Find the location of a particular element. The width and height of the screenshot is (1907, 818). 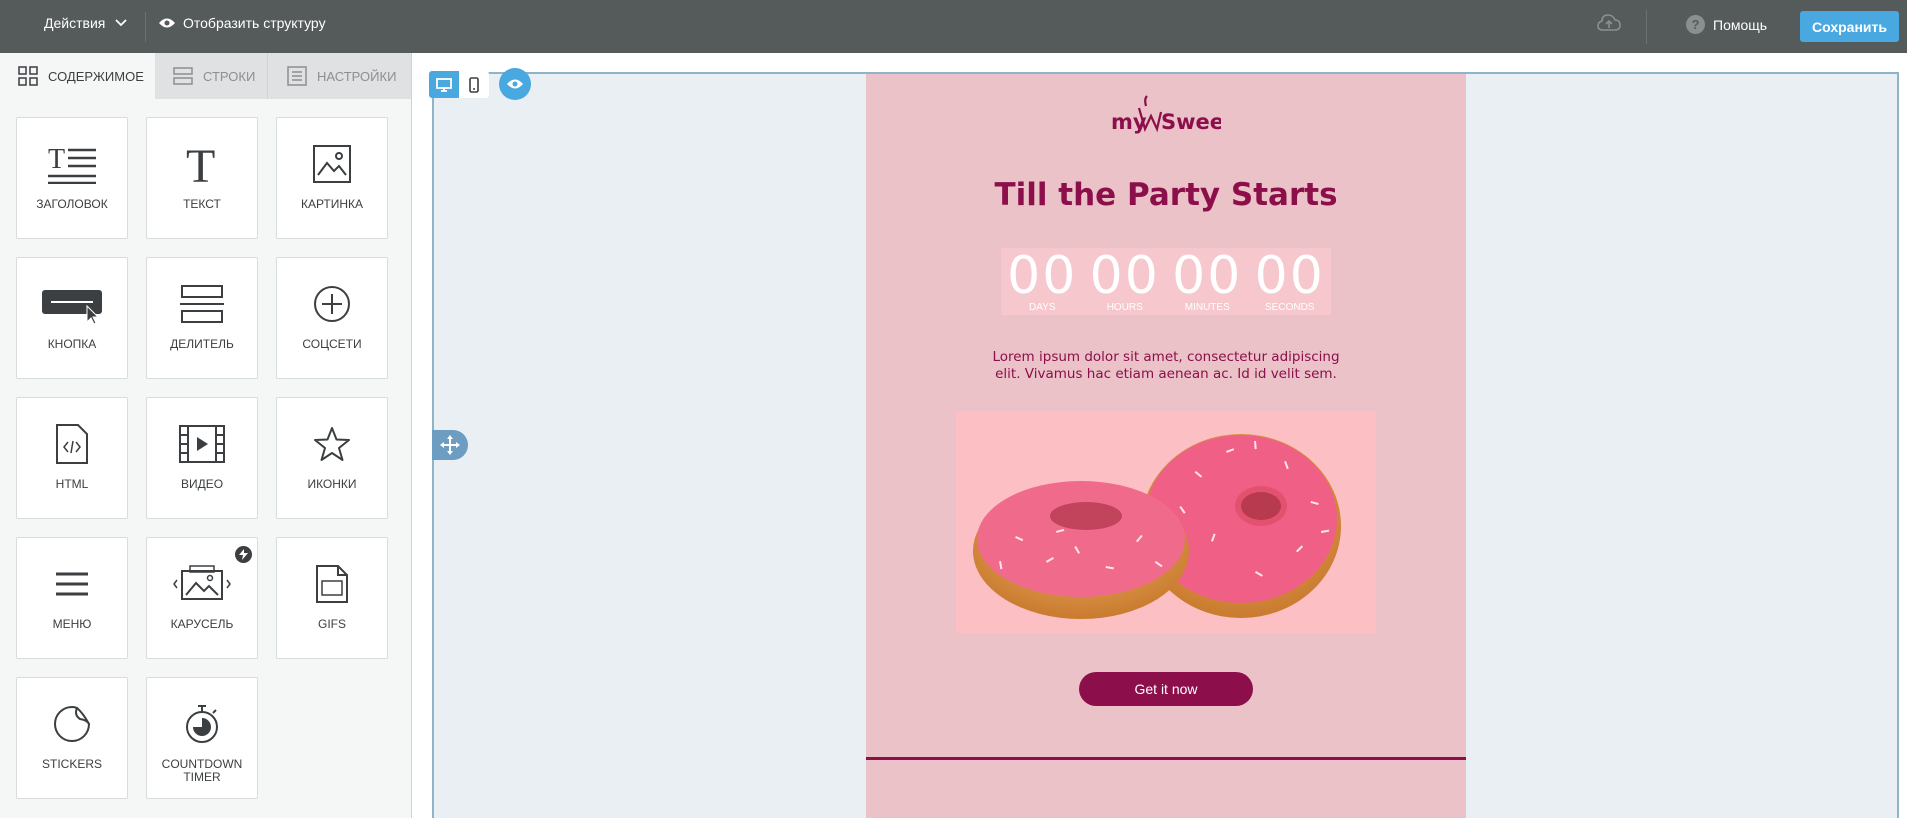

save-button: Сохранить is located at coordinates (1849, 26).